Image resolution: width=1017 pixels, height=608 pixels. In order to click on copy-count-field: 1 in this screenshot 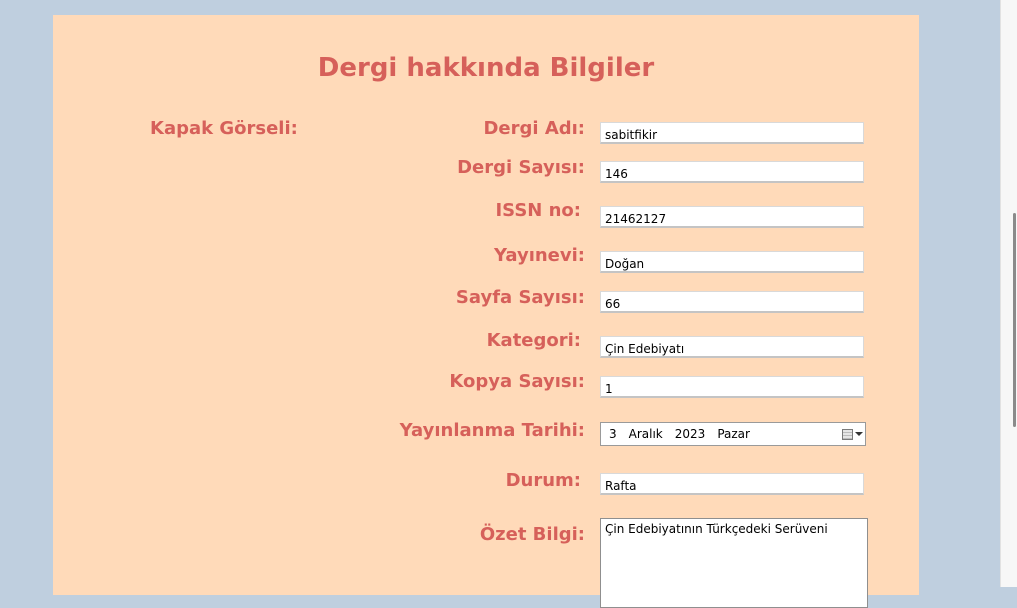, I will do `click(732, 387)`.